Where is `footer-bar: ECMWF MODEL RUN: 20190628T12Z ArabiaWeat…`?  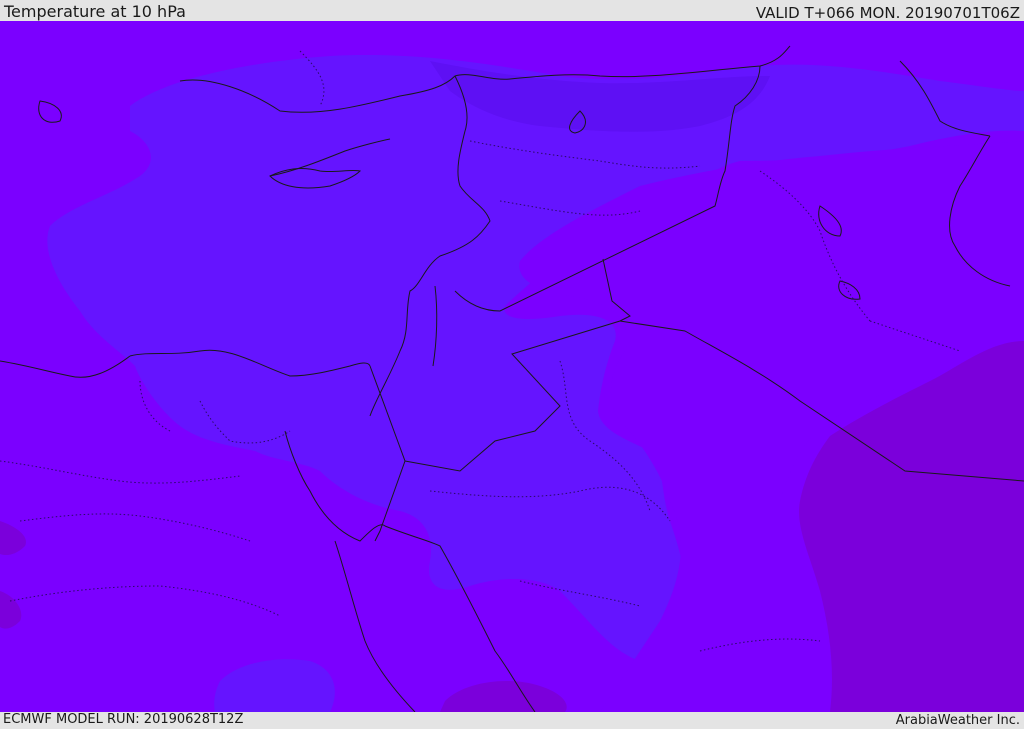 footer-bar: ECMWF MODEL RUN: 20190628T12Z ArabiaWeat… is located at coordinates (512, 720).